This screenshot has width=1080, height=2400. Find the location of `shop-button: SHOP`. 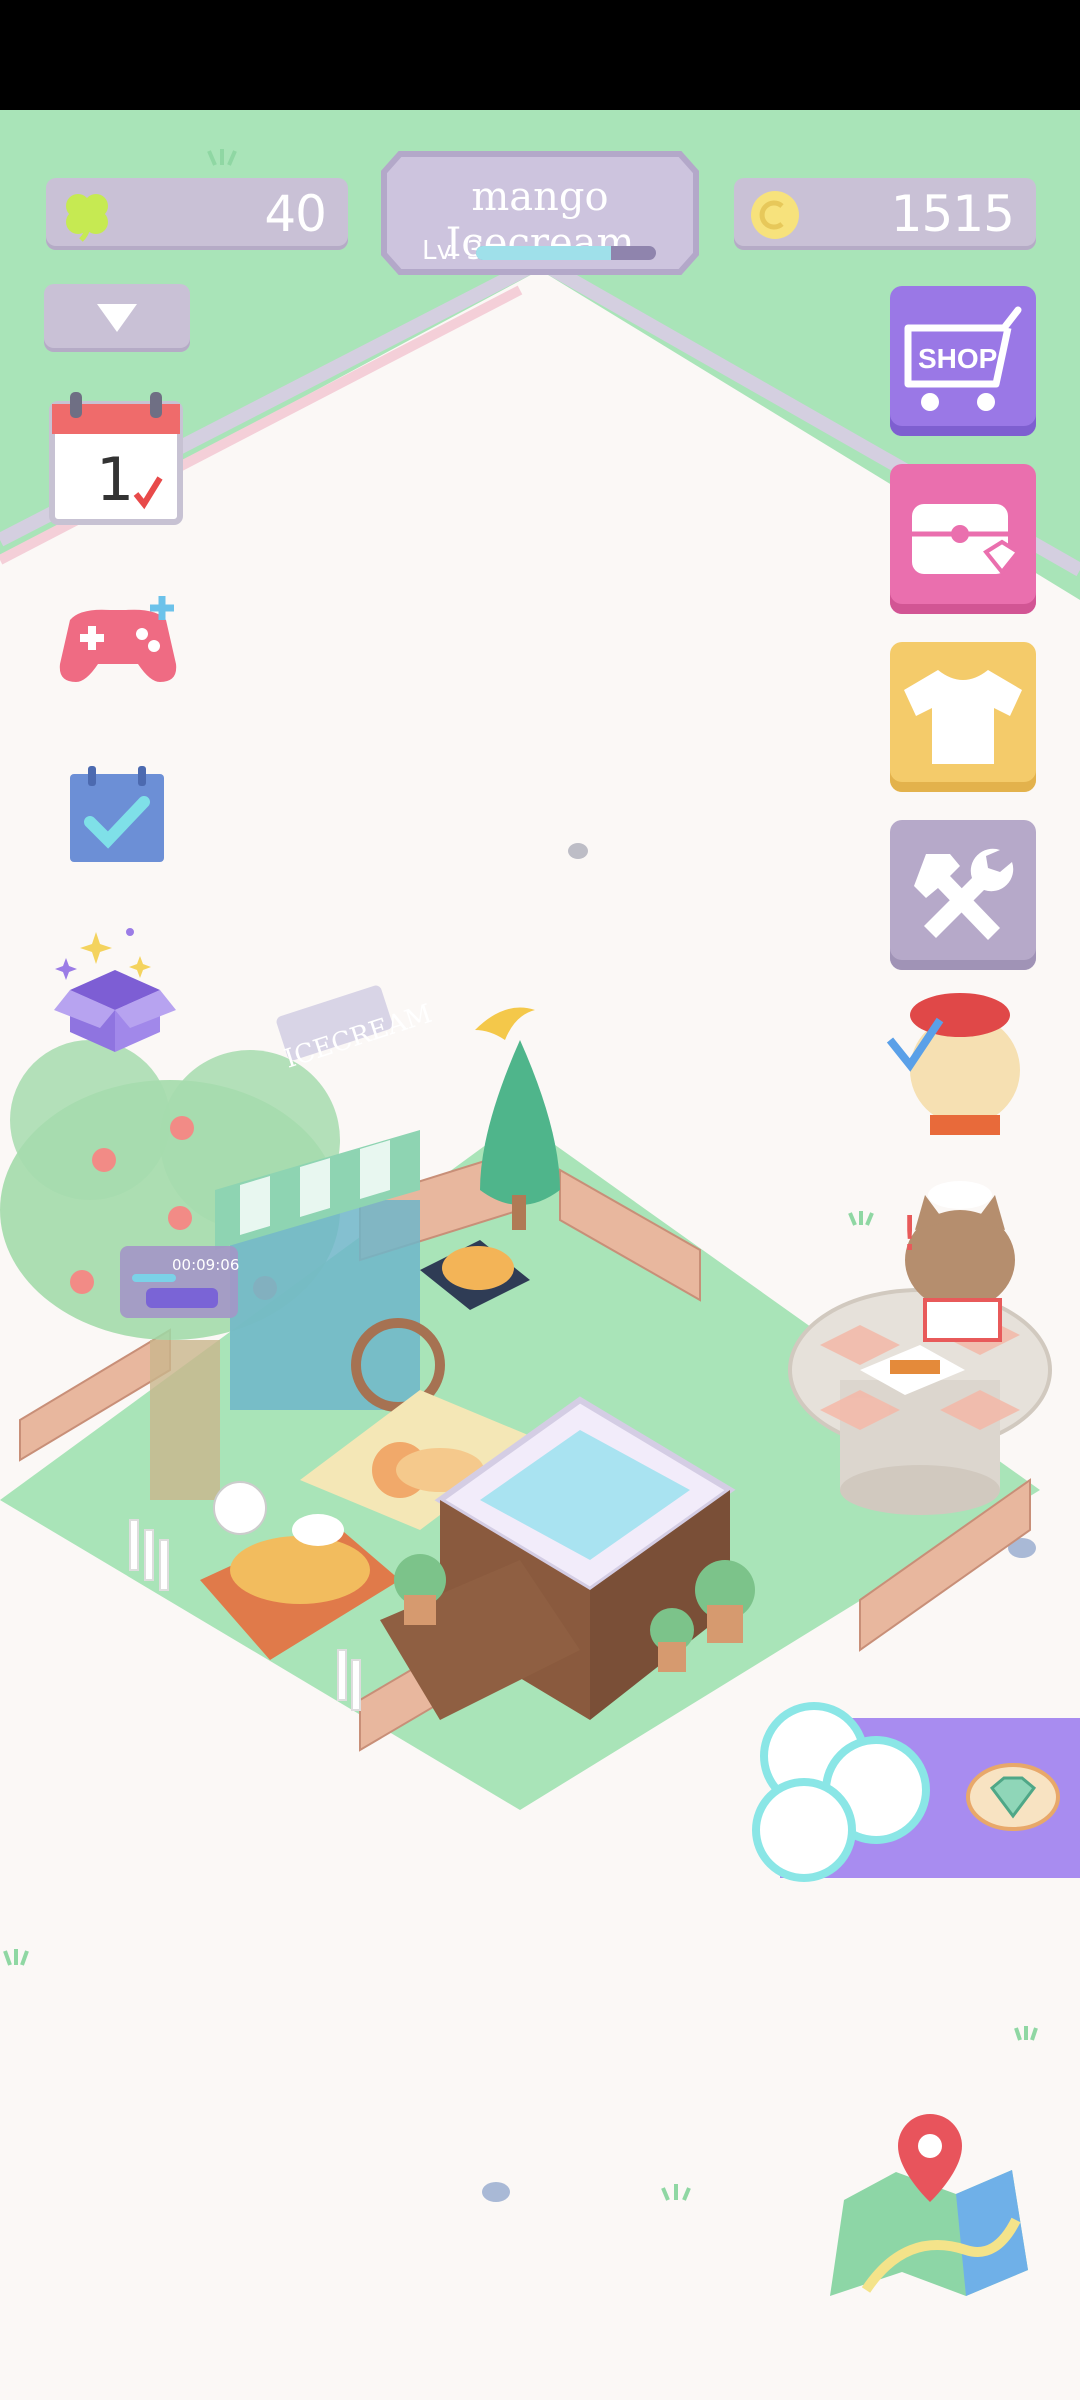

shop-button: SHOP is located at coordinates (963, 361).